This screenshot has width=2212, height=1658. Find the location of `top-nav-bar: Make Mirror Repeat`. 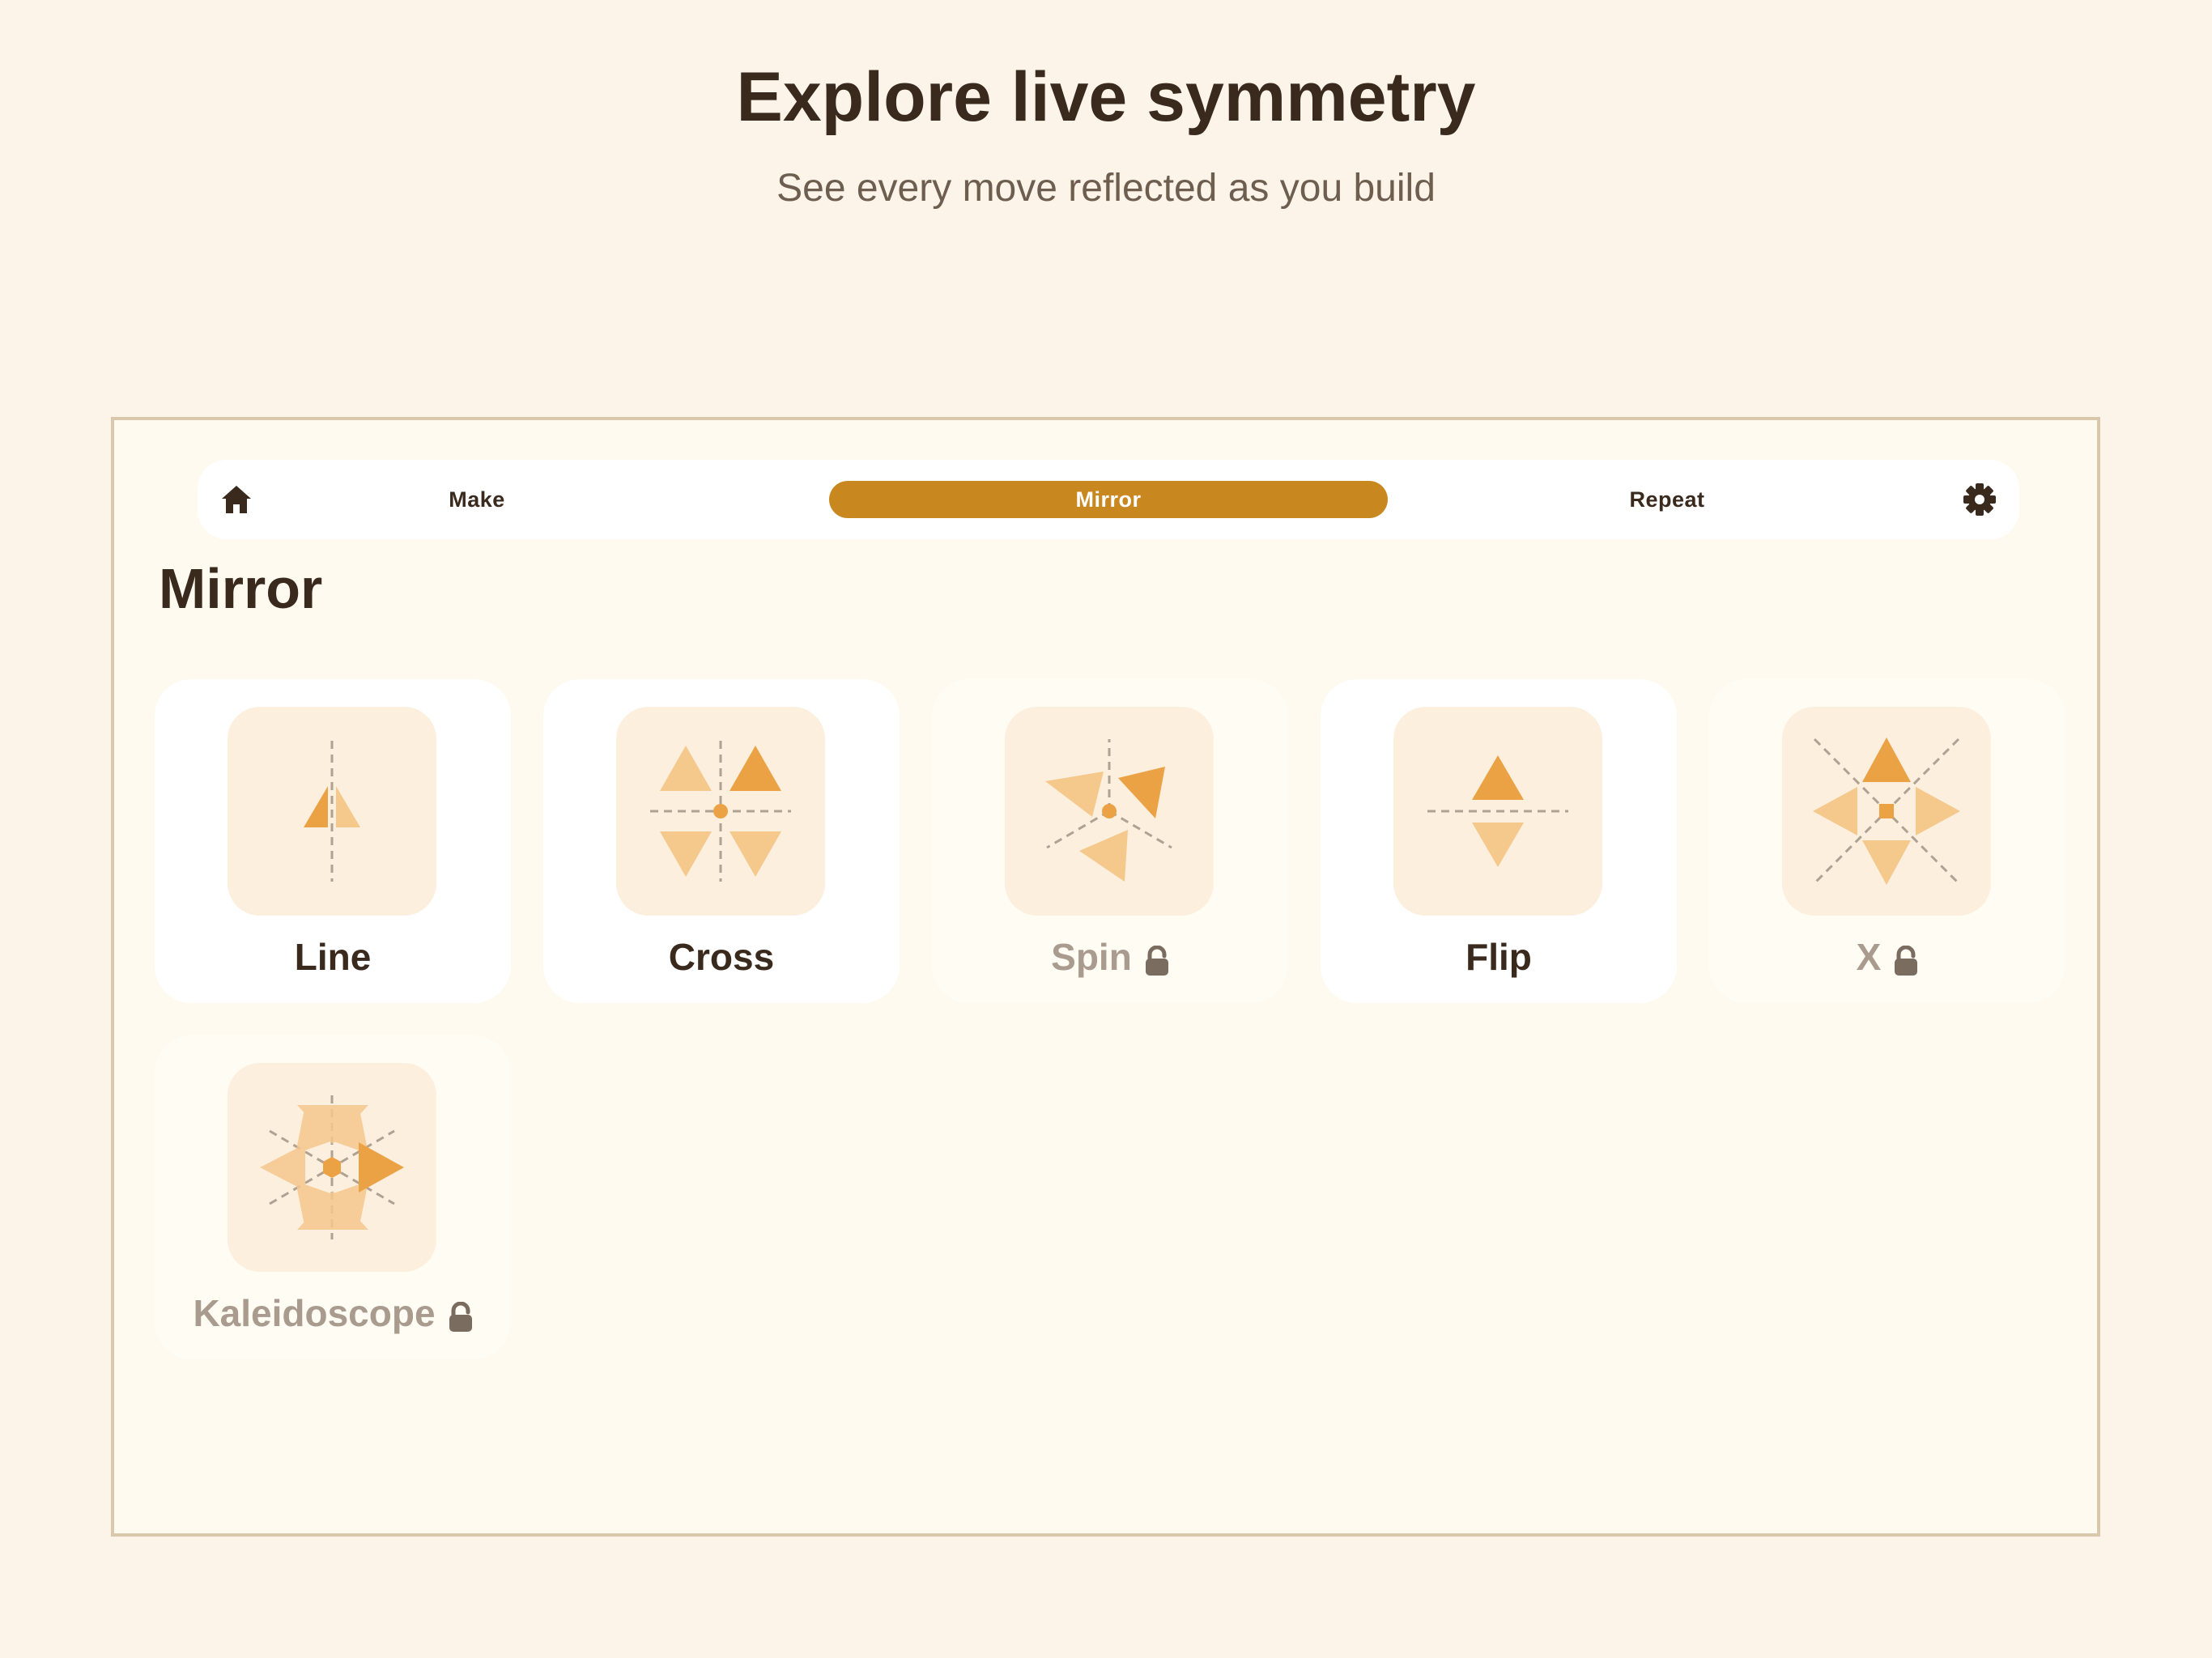

top-nav-bar: Make Mirror Repeat is located at coordinates (1109, 499).